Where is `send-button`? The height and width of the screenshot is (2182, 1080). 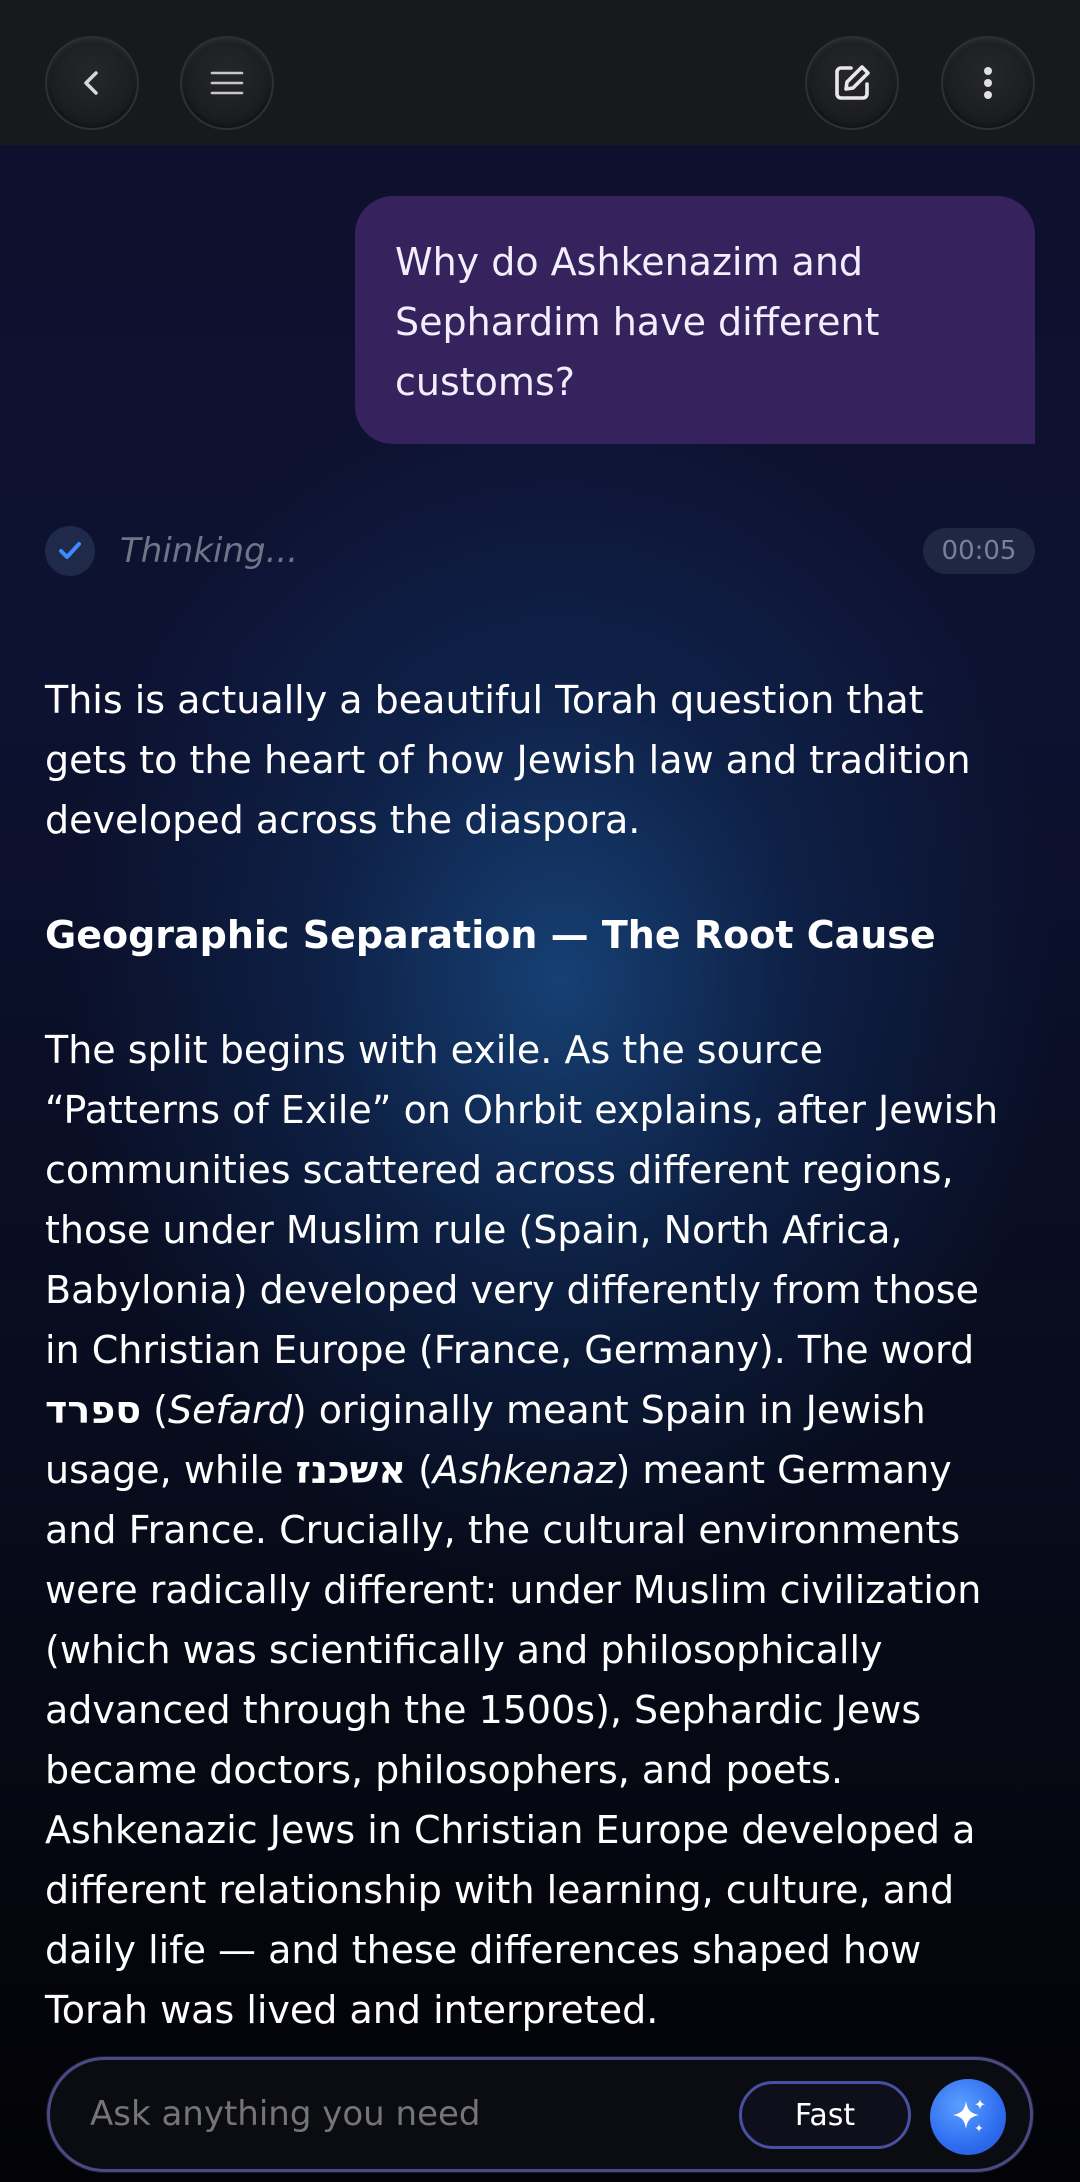
send-button is located at coordinates (968, 2117).